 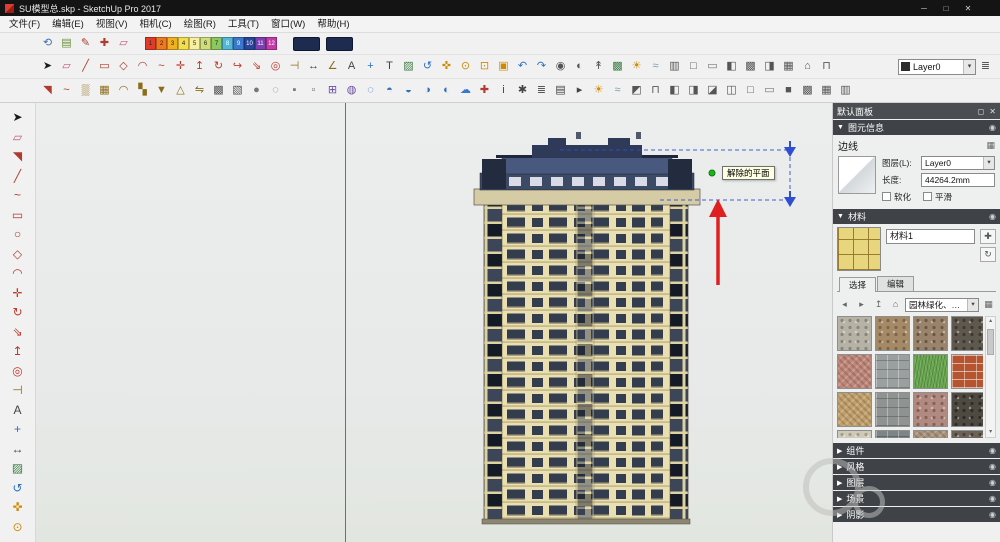 I want to click on tab-select: 选择, so click(x=858, y=284).